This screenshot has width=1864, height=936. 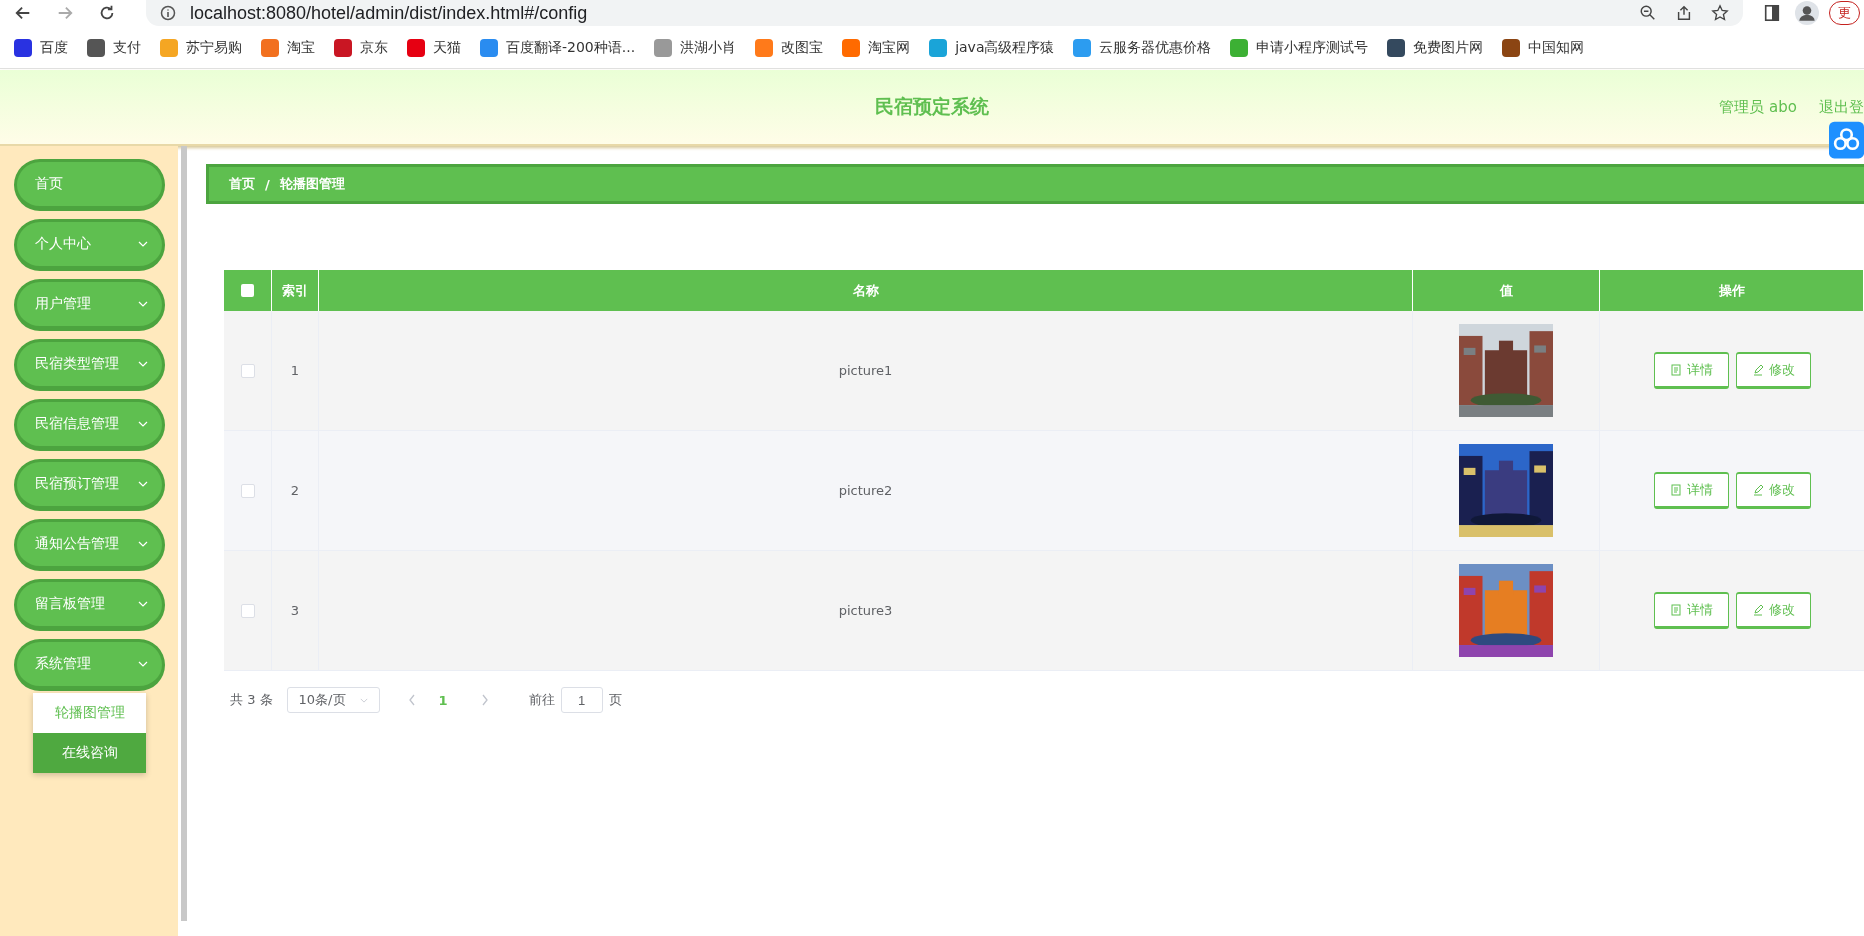 I want to click on menu-item: 民宿类型管理, so click(x=89, y=365).